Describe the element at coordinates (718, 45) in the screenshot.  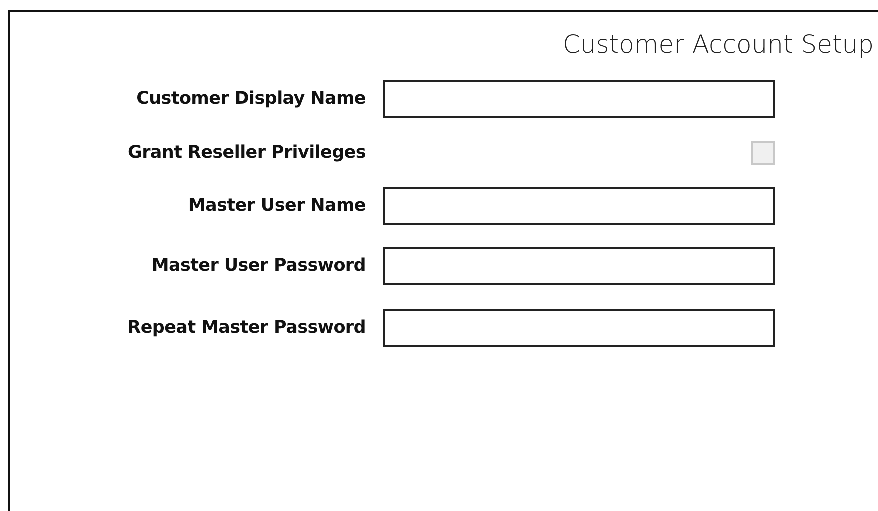
I see `form-title: Customer Account Setup` at that location.